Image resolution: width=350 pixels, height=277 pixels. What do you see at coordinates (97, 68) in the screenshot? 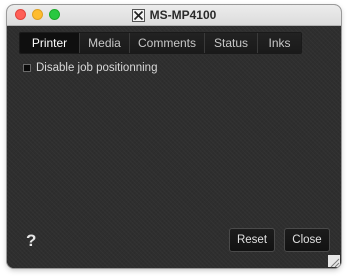
I see `disable-job-positioning-label: Disable job positionning` at bounding box center [97, 68].